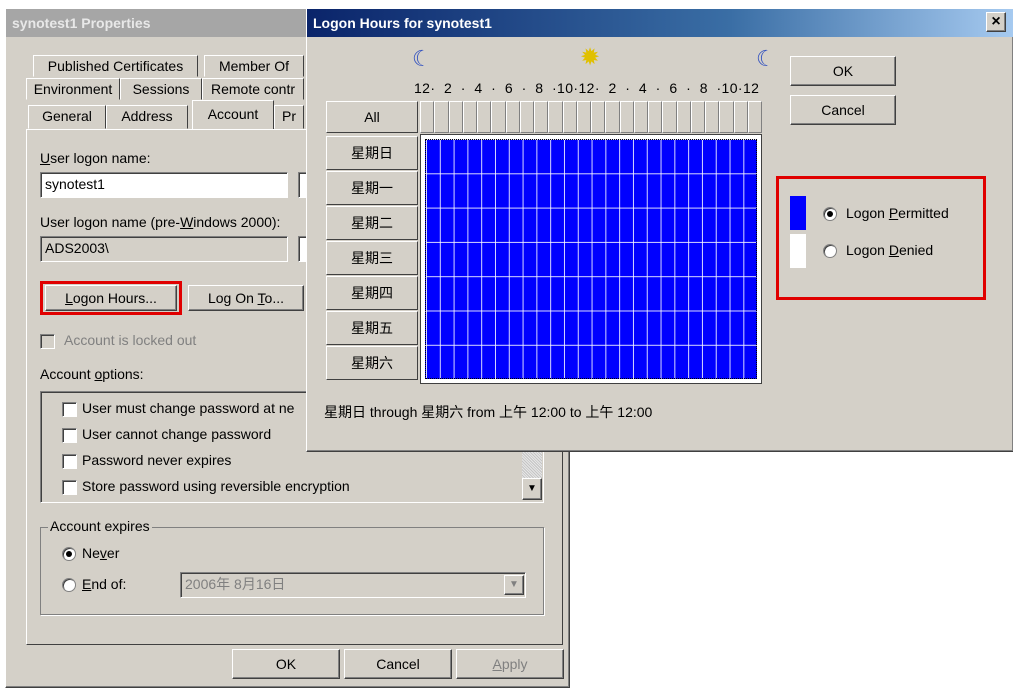 The height and width of the screenshot is (689, 1013). Describe the element at coordinates (766, 58) in the screenshot. I see `moon-icon-right: ☾` at that location.